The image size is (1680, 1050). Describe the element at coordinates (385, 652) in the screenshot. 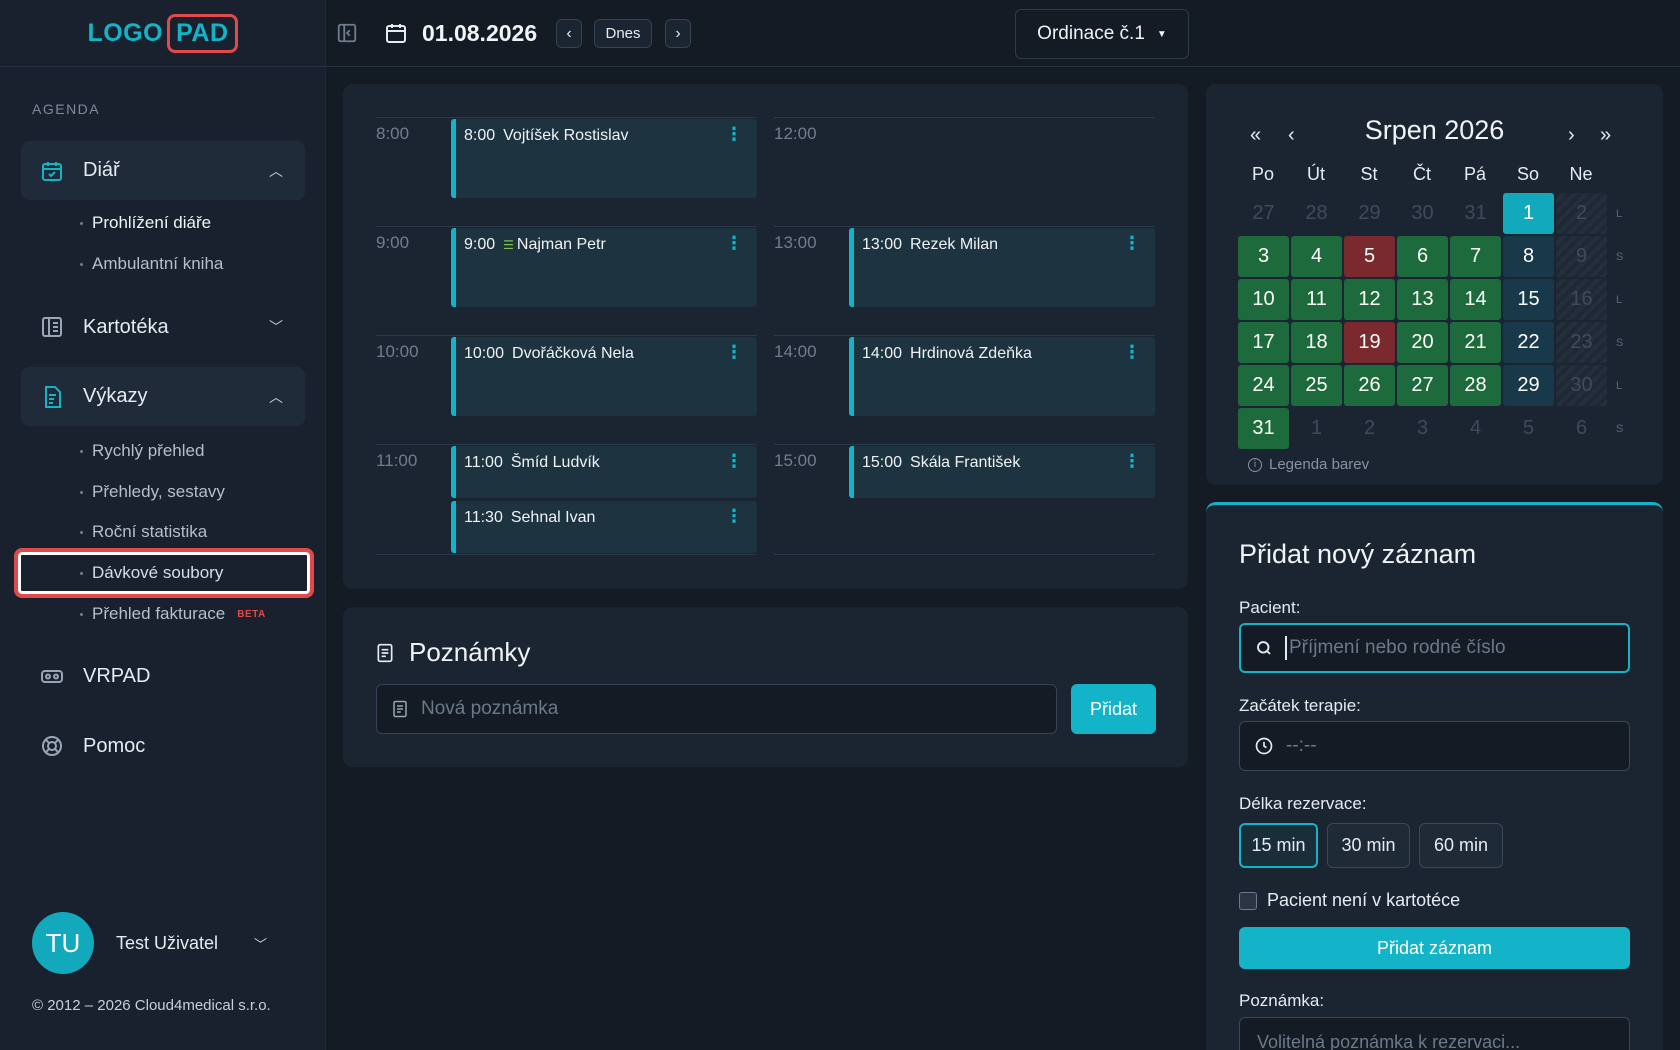

I see `note-icon` at that location.